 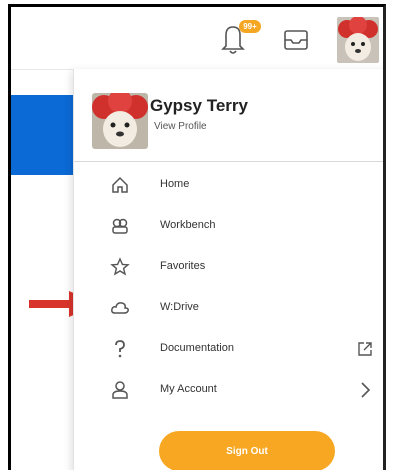 I want to click on inbox-icon, so click(x=296, y=40).